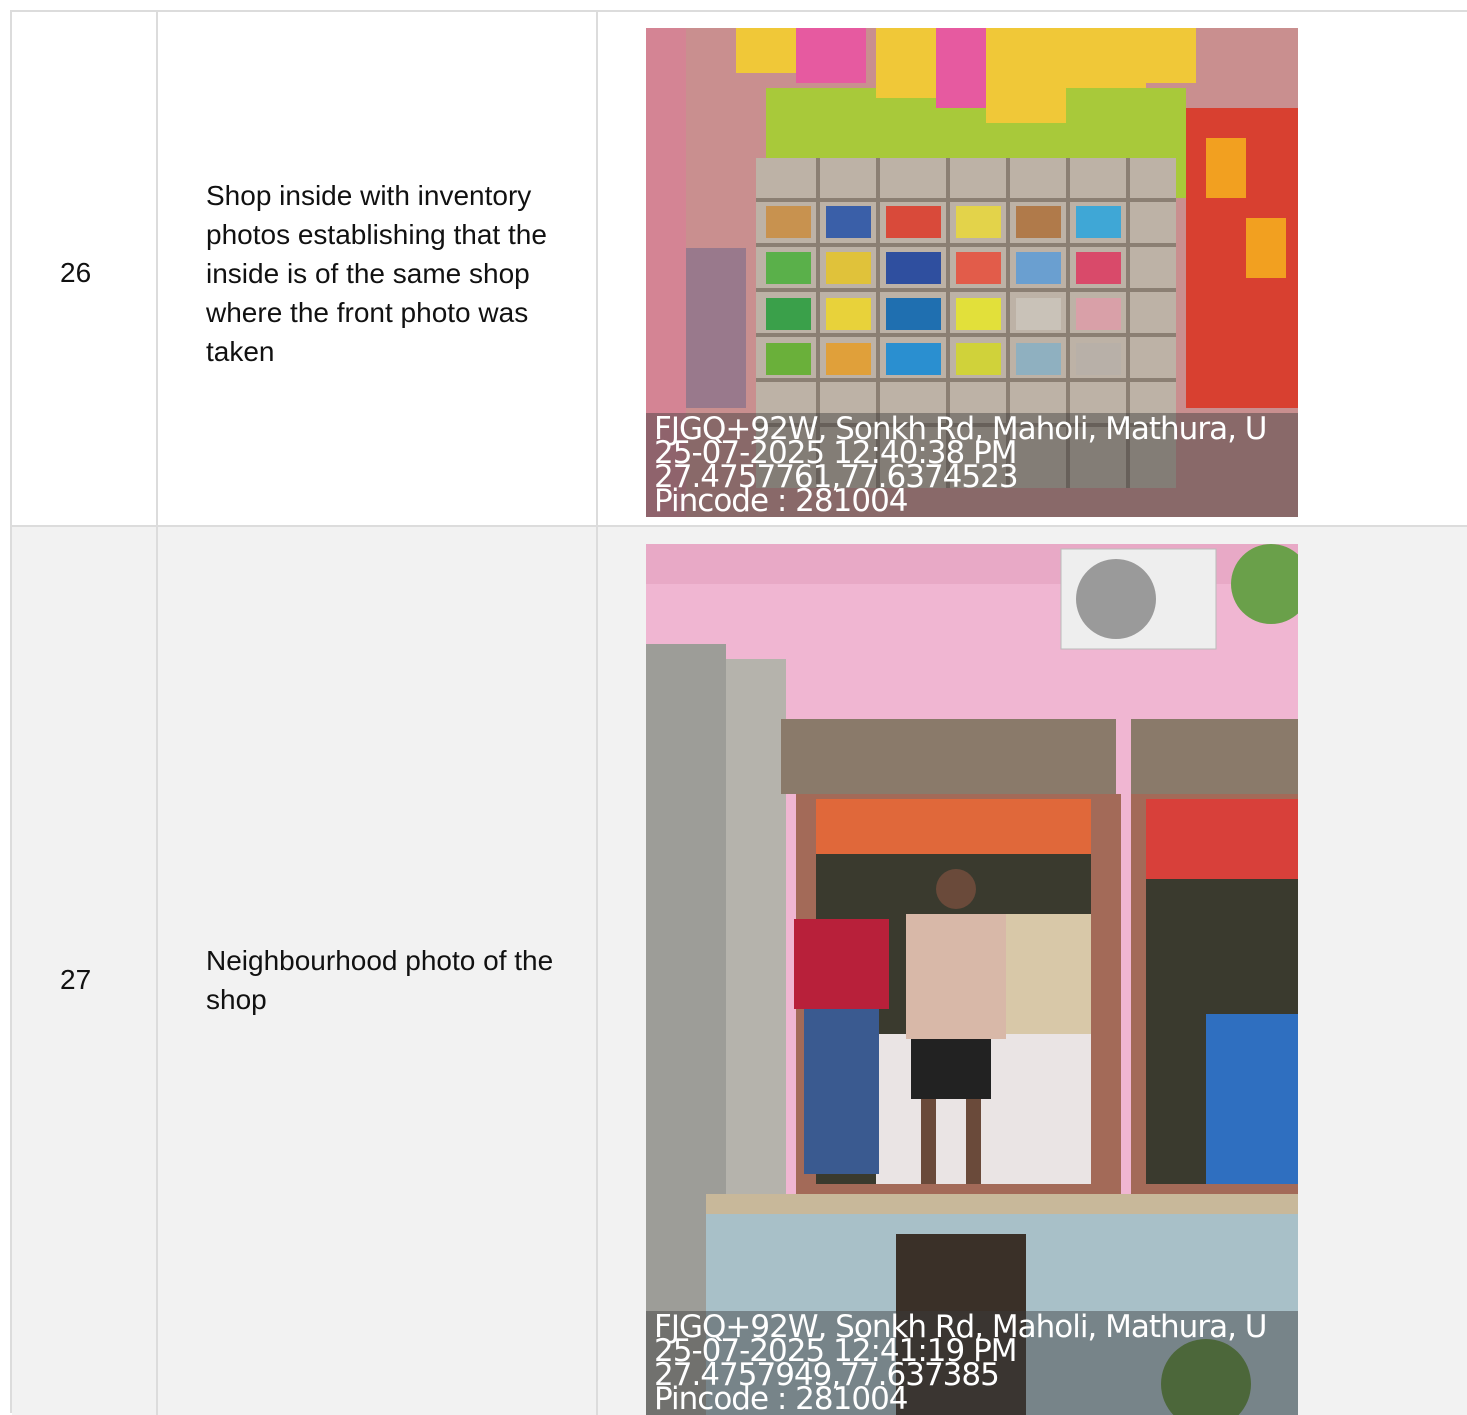  I want to click on serial-number: 26, so click(76, 272).